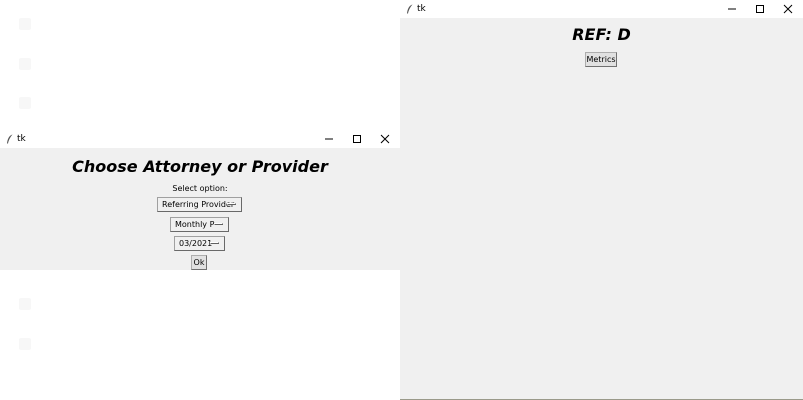  Describe the element at coordinates (200, 166) in the screenshot. I see `select-heading: Choose Attorney or Provider` at that location.